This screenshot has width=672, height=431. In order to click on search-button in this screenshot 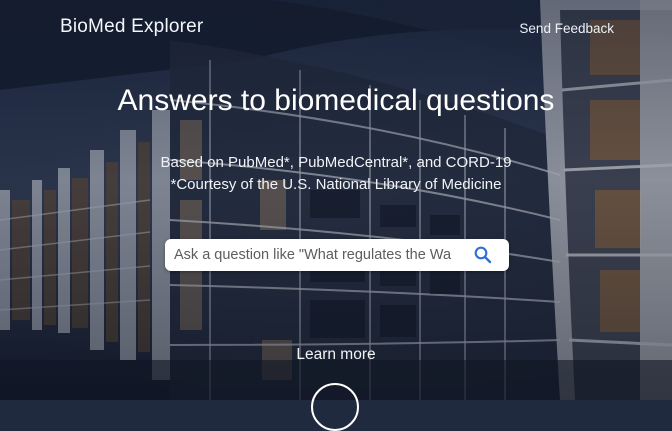, I will do `click(483, 255)`.